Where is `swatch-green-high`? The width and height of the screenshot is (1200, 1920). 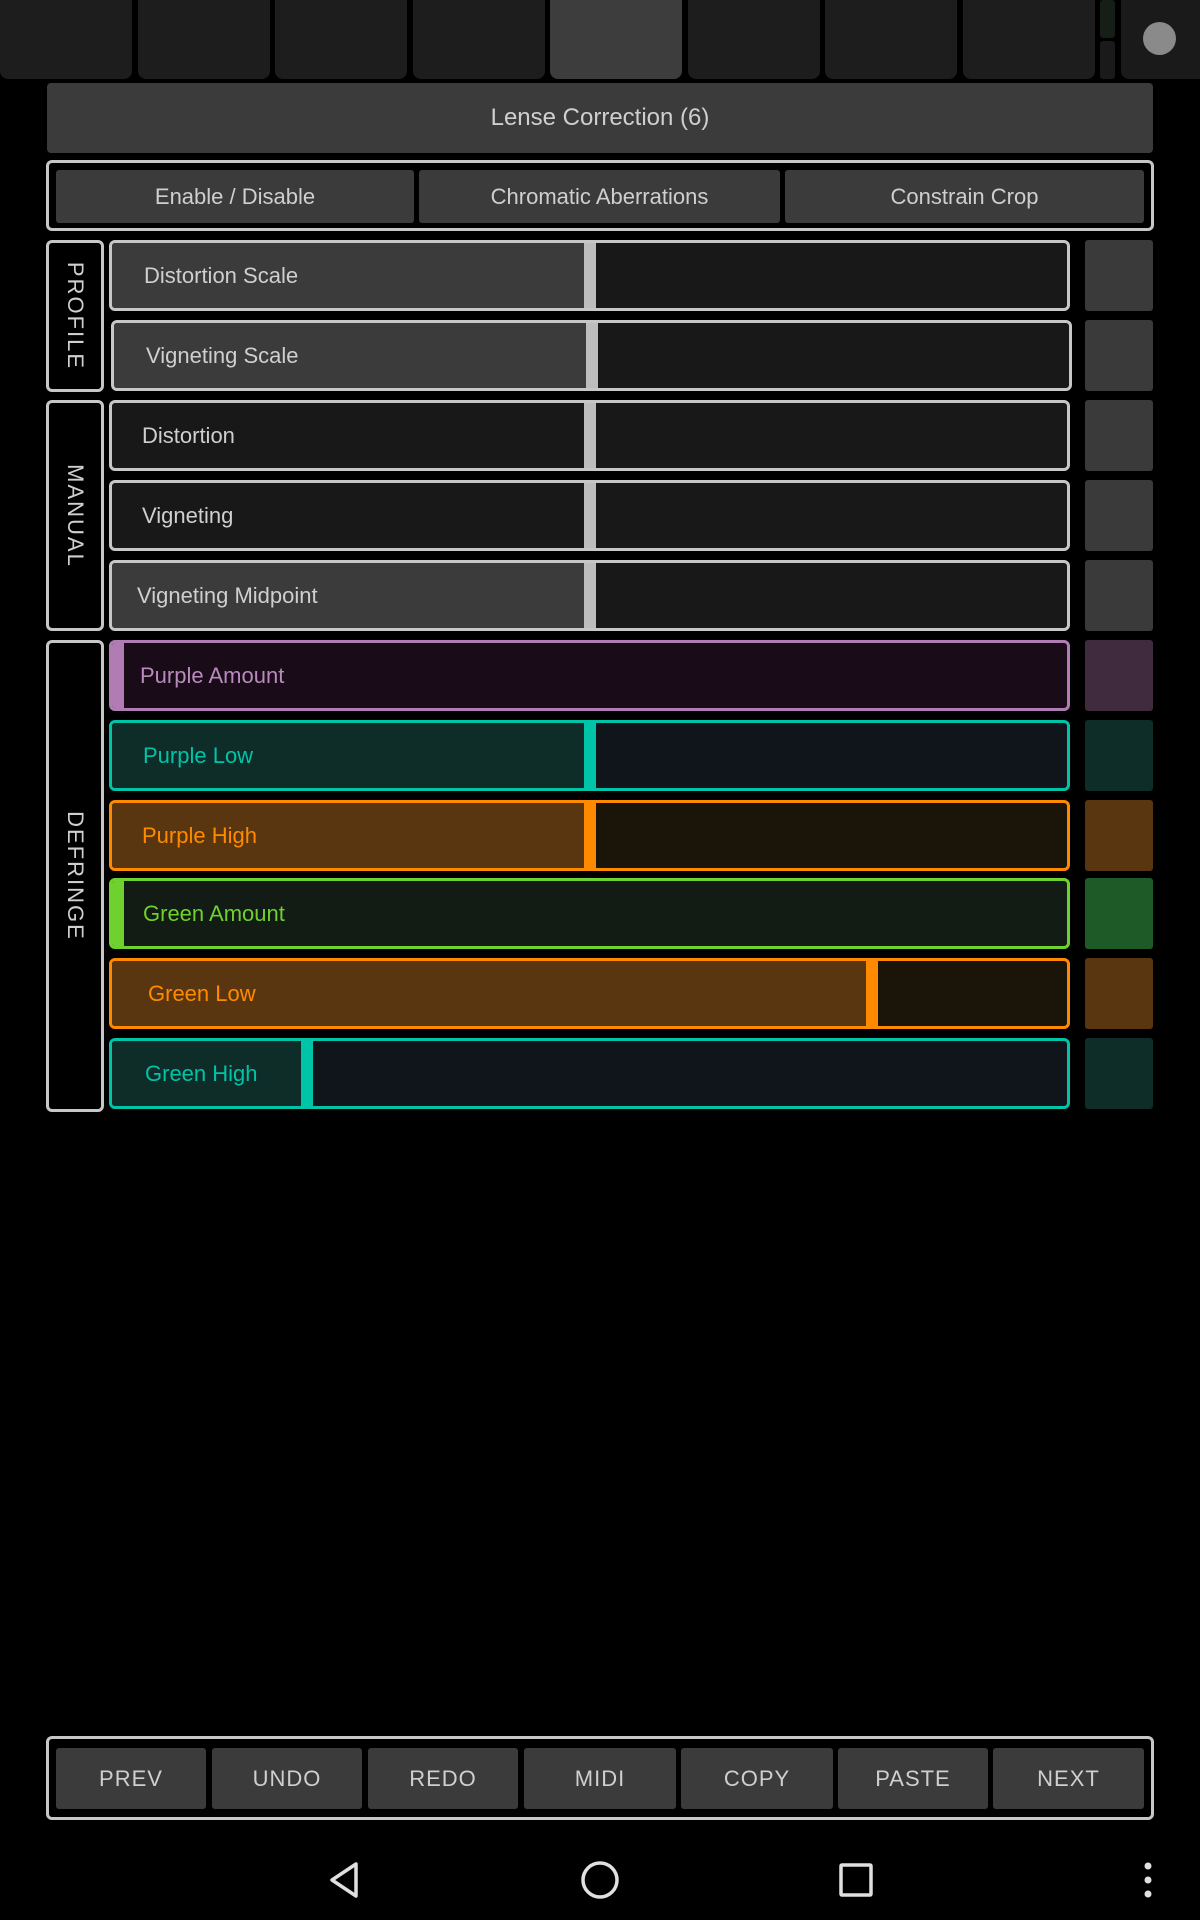
swatch-green-high is located at coordinates (1119, 1073).